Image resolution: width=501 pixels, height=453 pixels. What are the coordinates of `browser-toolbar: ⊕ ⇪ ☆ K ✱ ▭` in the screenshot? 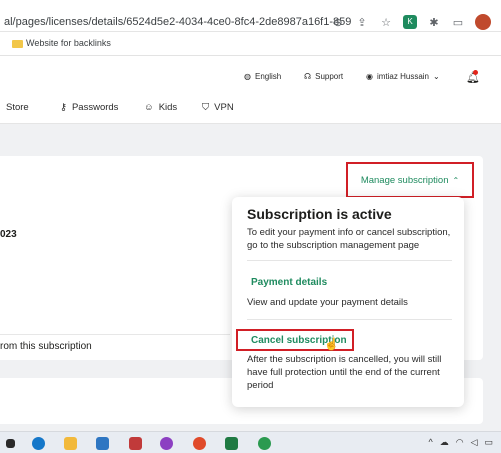 It's located at (416, 22).